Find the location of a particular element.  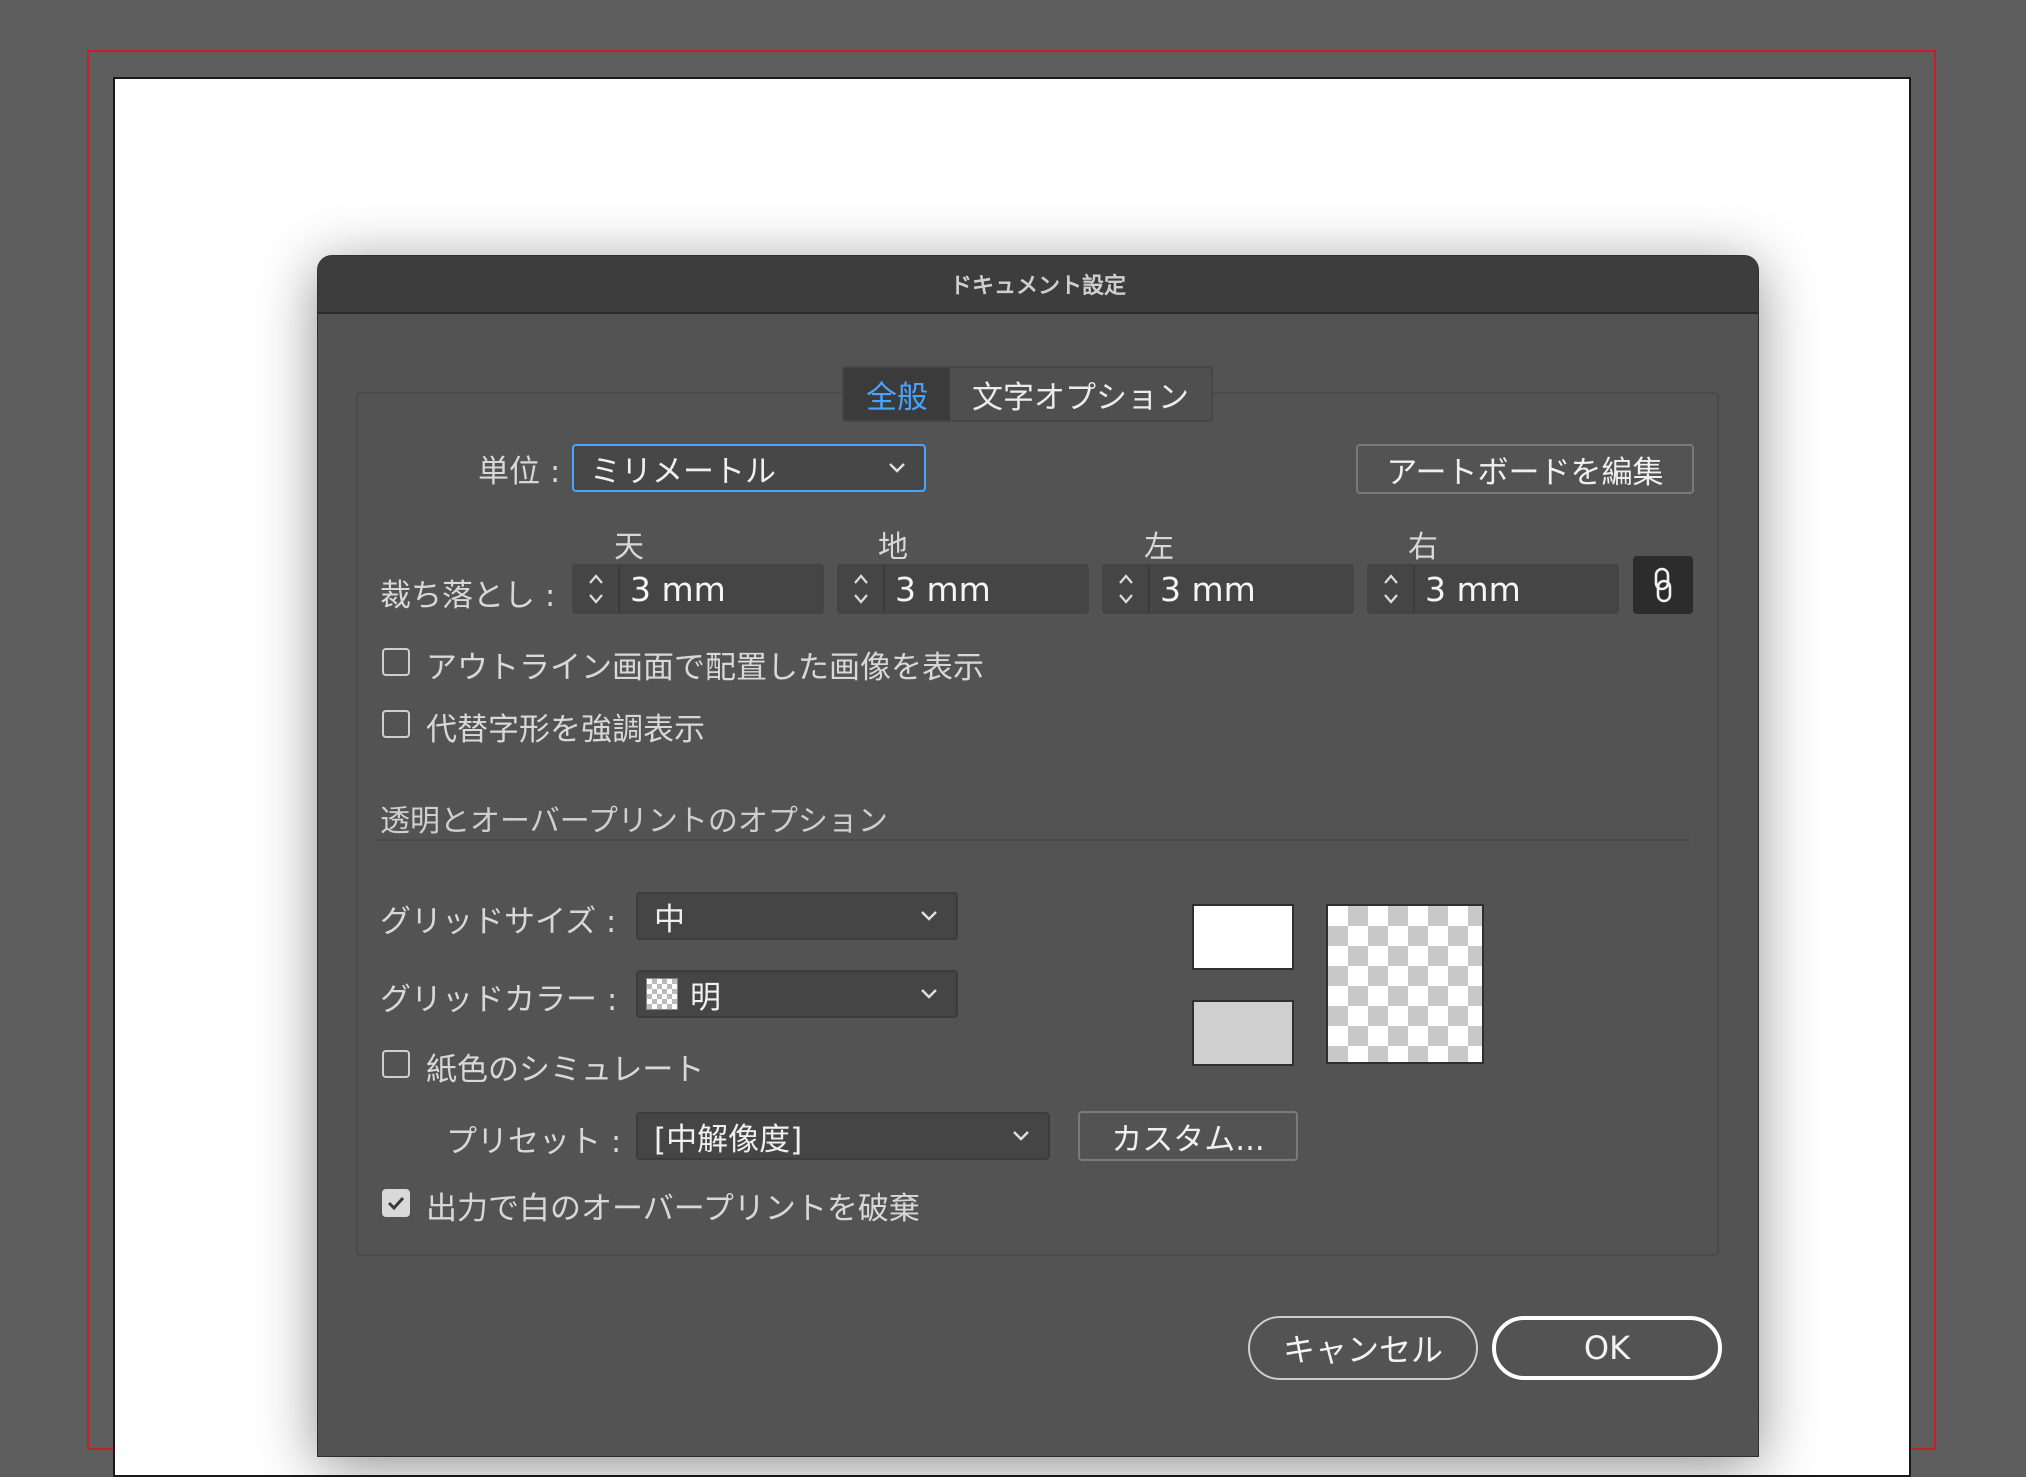

grid-color-swatch-dark is located at coordinates (1243, 1033).